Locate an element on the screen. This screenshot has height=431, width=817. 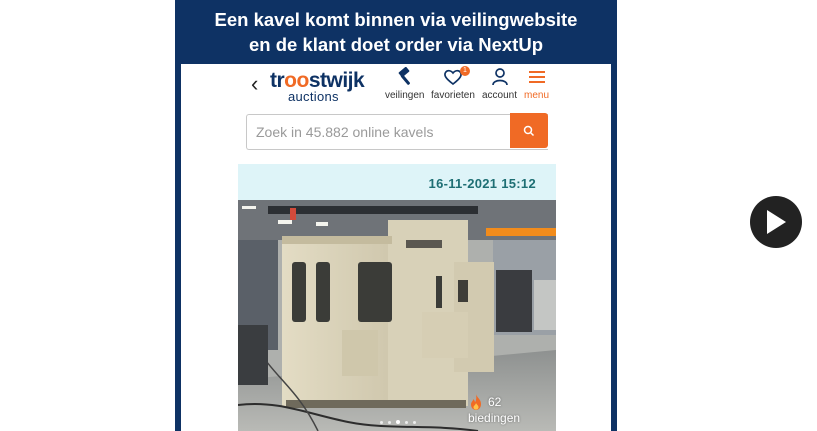
nav-menu: menu is located at coordinates (536, 84).